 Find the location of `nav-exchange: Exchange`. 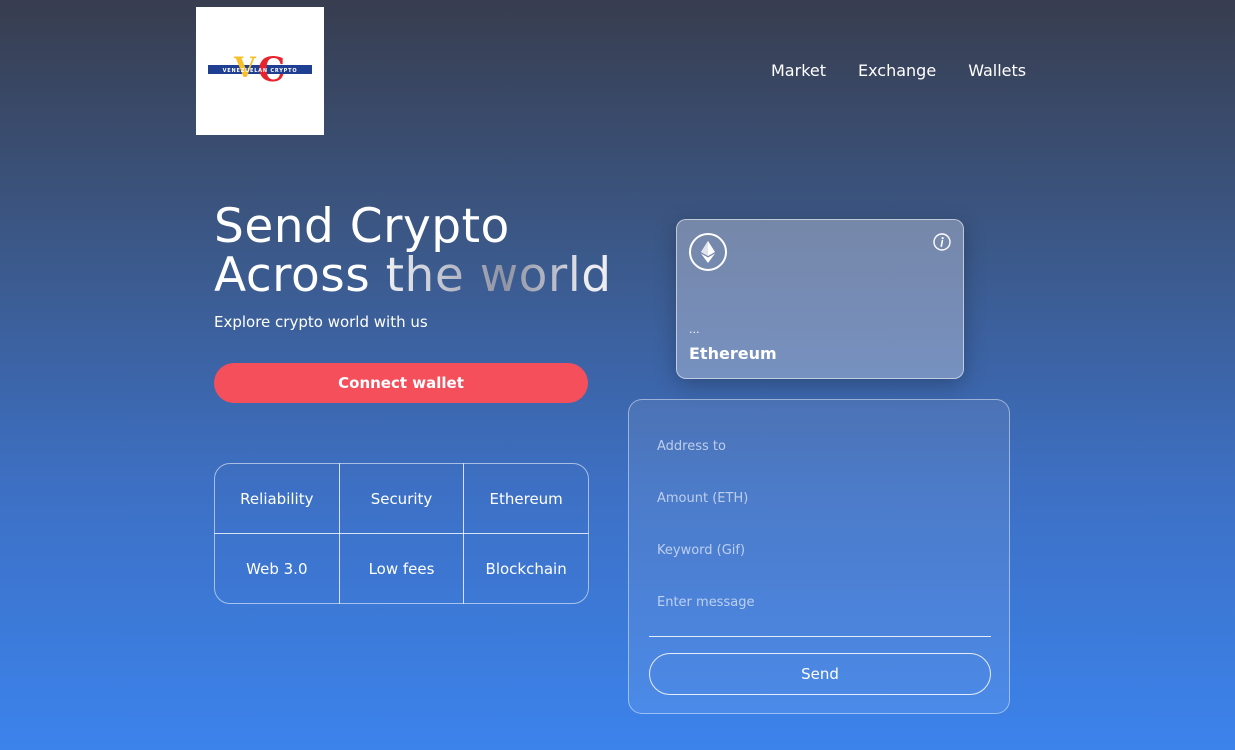

nav-exchange: Exchange is located at coordinates (897, 70).